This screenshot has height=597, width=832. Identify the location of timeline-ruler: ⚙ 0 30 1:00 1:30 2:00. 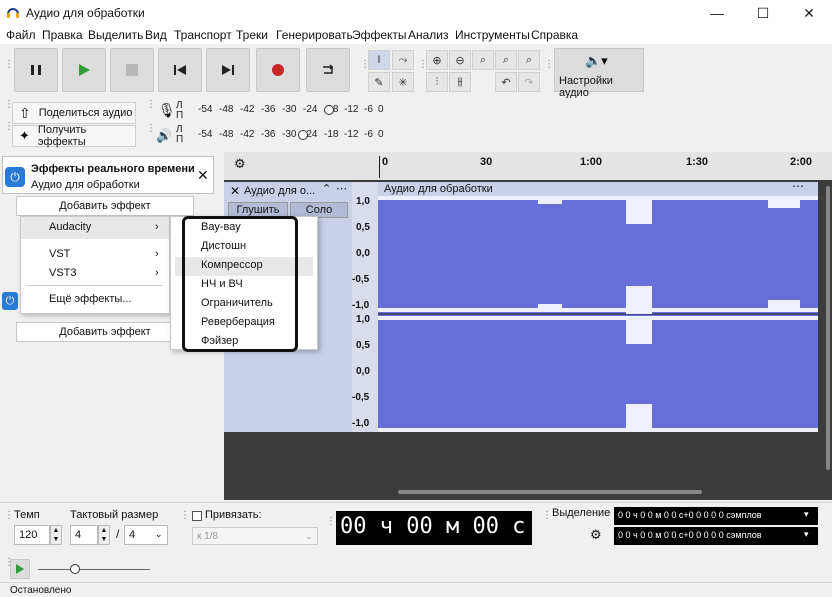
(528, 166).